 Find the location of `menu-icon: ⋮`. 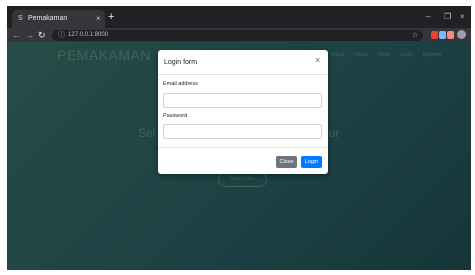

menu-icon: ⋮ is located at coordinates (469, 35).